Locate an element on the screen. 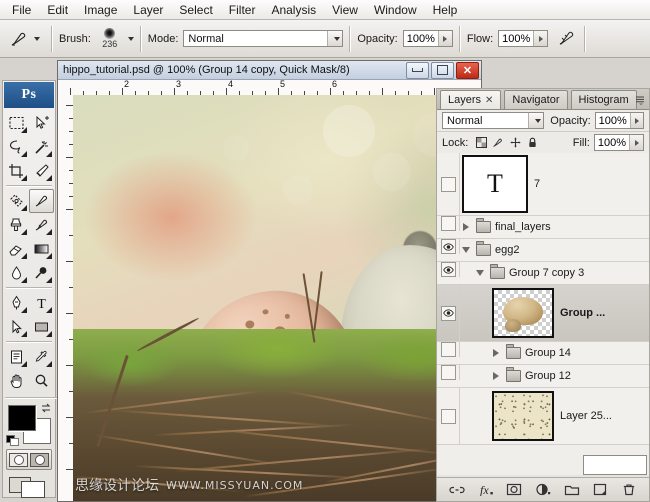 The height and width of the screenshot is (502, 650). eraser-tool-icon is located at coordinates (16, 249).